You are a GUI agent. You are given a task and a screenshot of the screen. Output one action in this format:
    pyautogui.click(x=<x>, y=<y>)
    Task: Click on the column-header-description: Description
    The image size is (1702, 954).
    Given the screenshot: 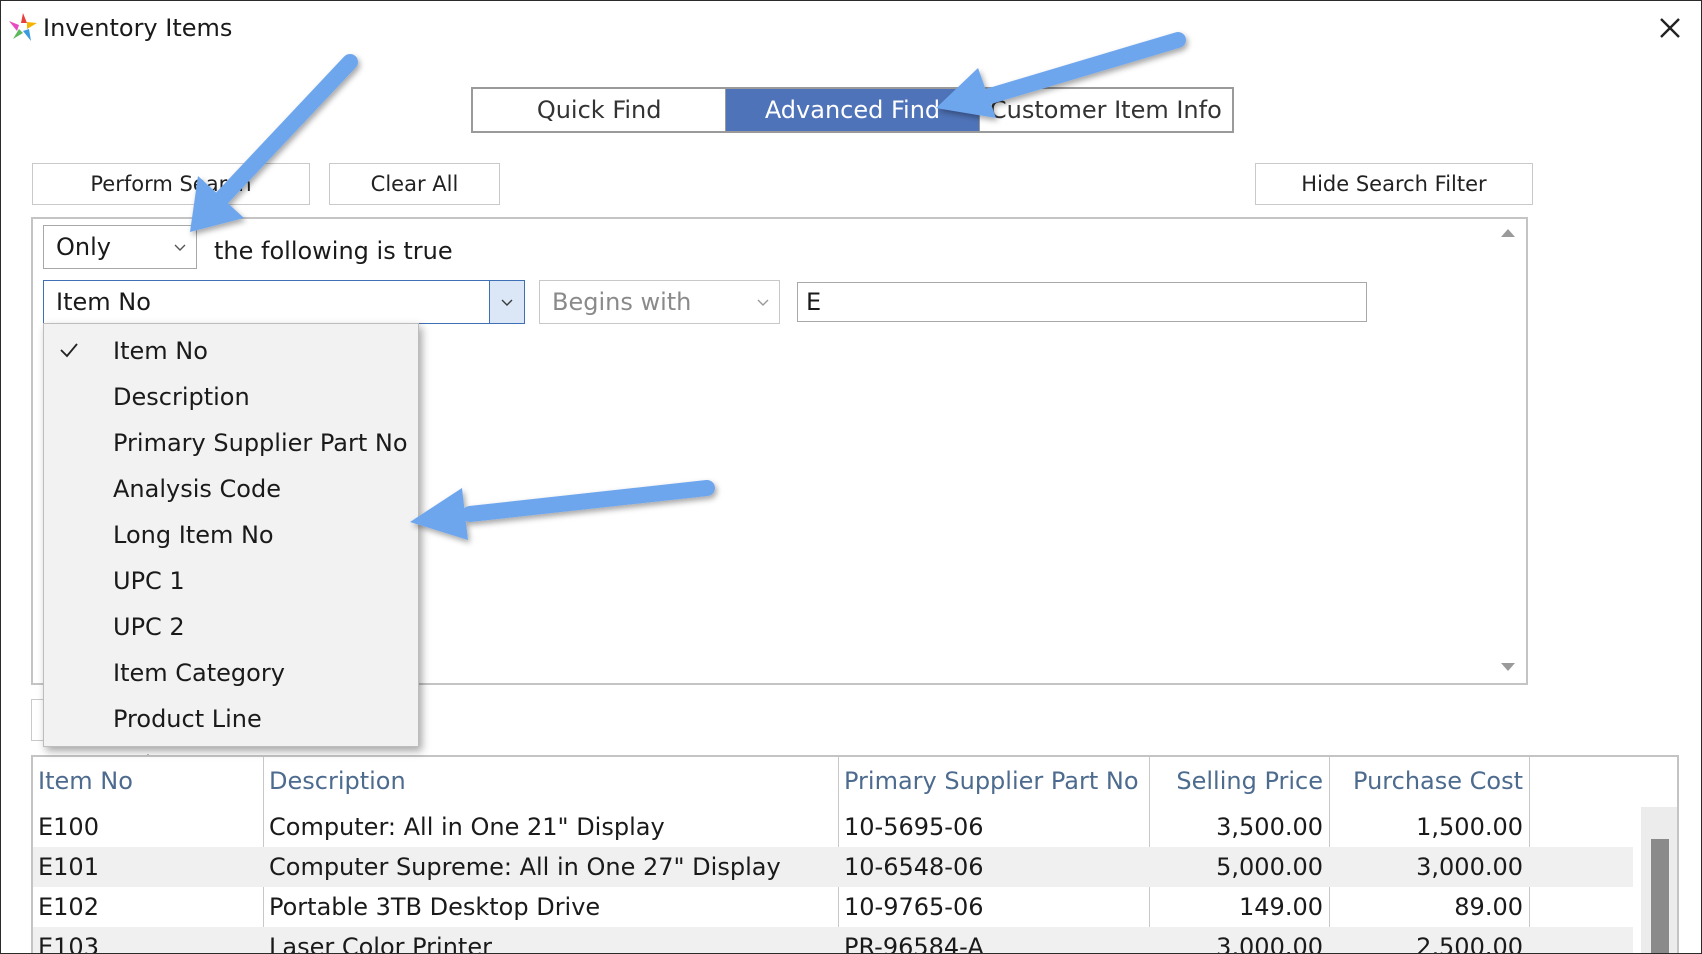 What is the action you would take?
    pyautogui.click(x=337, y=781)
    